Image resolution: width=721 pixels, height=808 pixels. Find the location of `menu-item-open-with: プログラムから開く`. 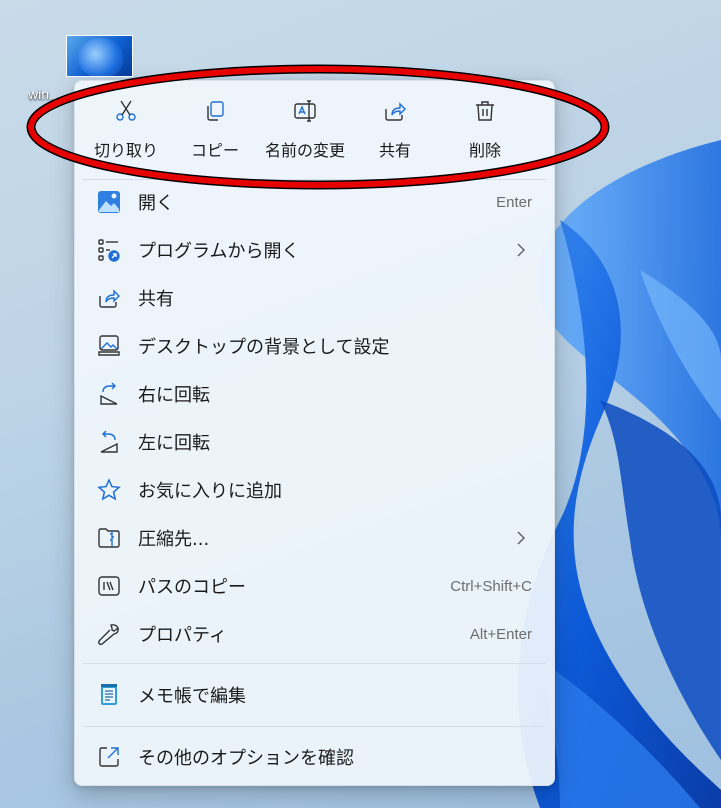

menu-item-open-with: プログラムから開く is located at coordinates (314, 250).